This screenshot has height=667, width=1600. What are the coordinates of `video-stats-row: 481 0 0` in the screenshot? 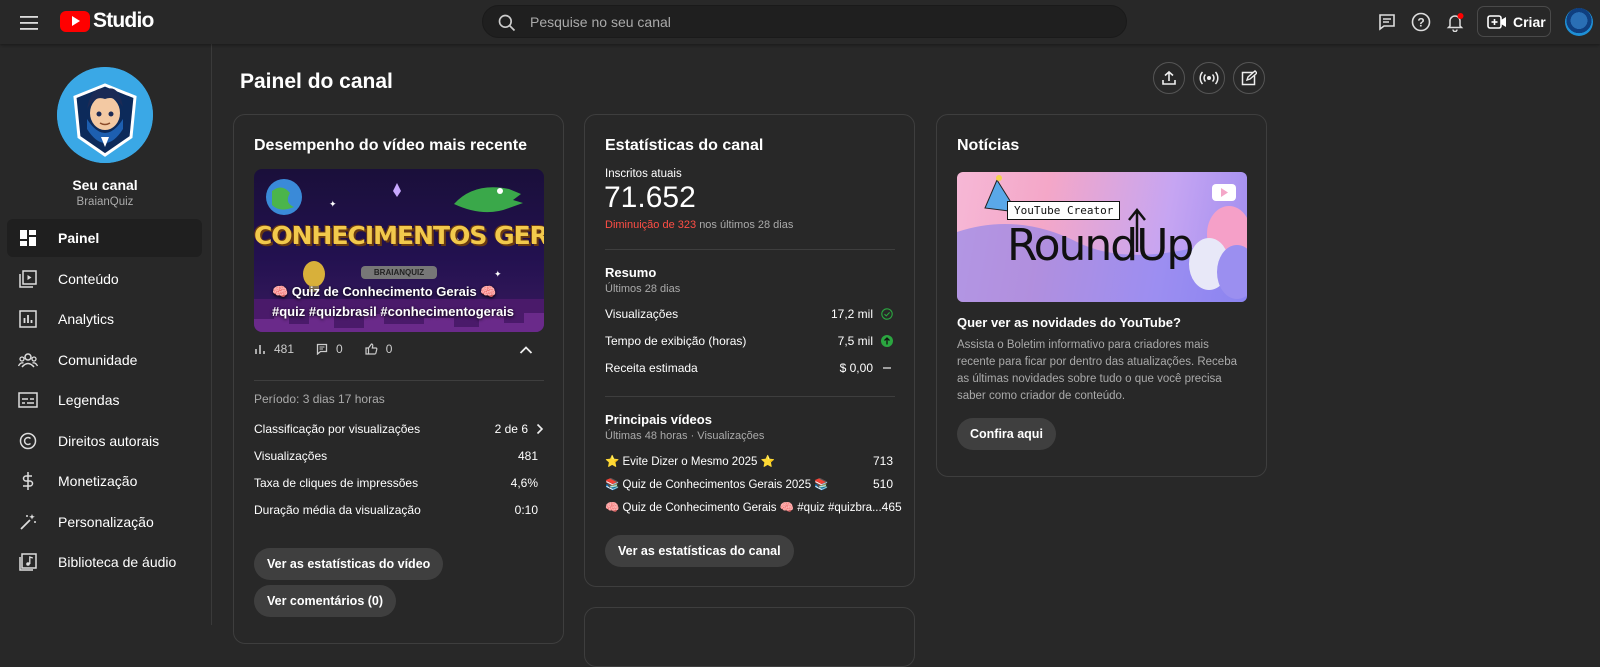 It's located at (330, 349).